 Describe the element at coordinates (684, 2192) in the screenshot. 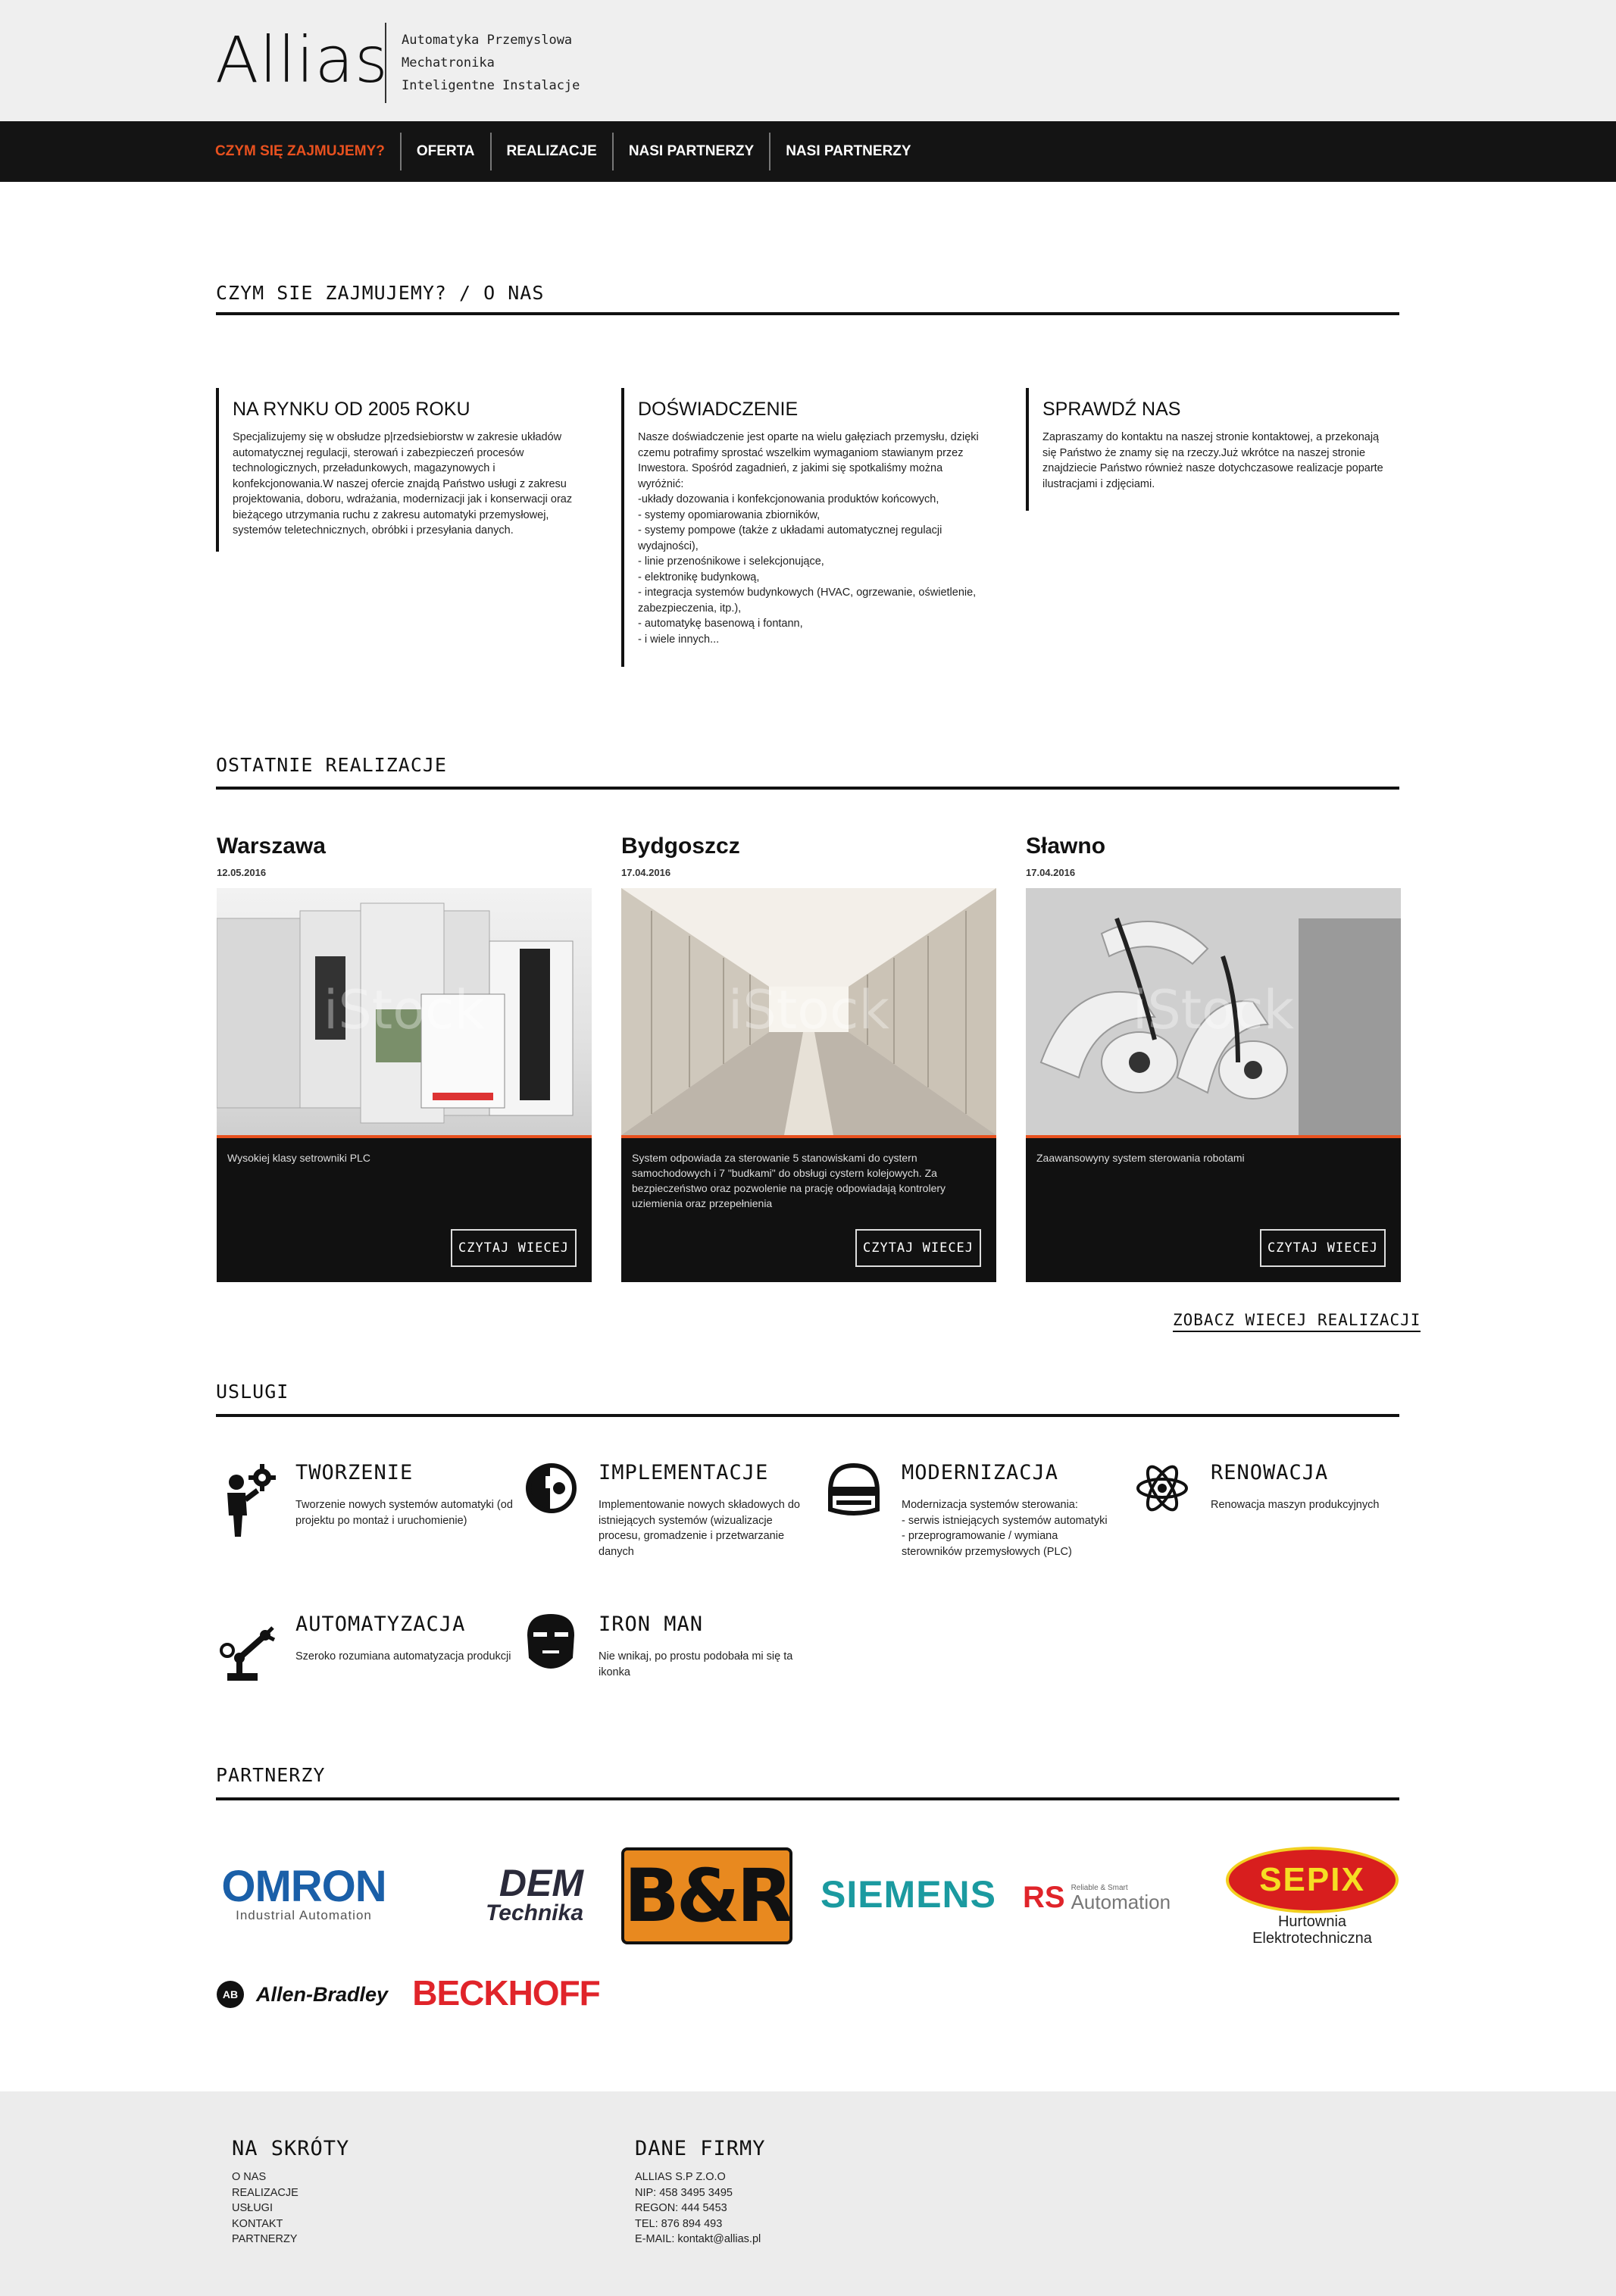

I see `company-nip: NIP: 458 3495 3495` at that location.